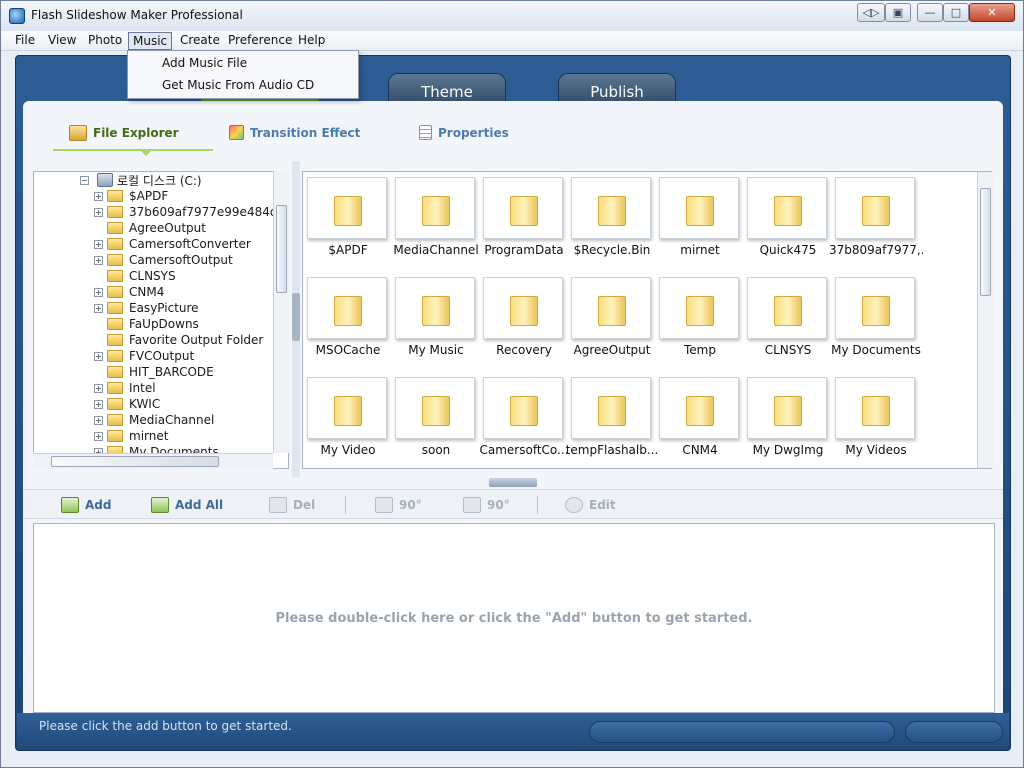 The height and width of the screenshot is (768, 1024). What do you see at coordinates (956, 12) in the screenshot?
I see `maximize-button: □` at bounding box center [956, 12].